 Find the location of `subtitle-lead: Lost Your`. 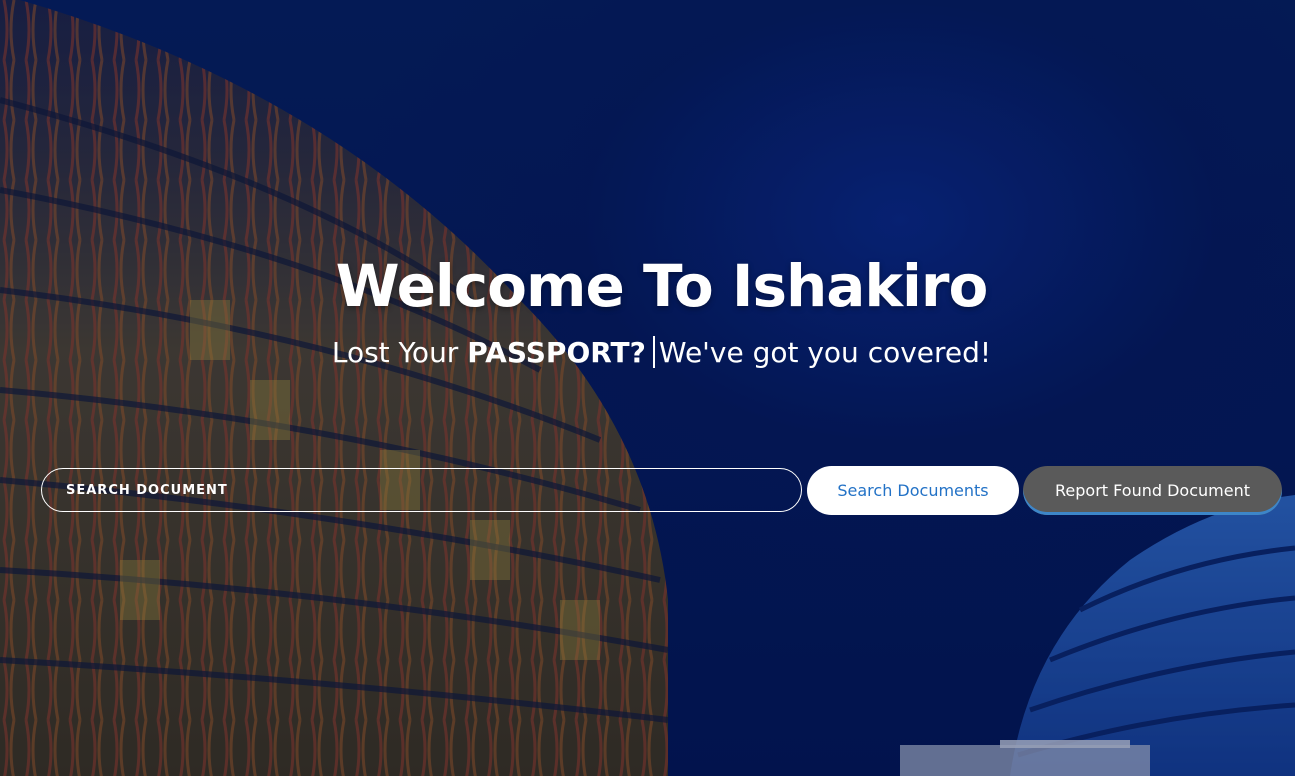

subtitle-lead: Lost Your is located at coordinates (395, 352).